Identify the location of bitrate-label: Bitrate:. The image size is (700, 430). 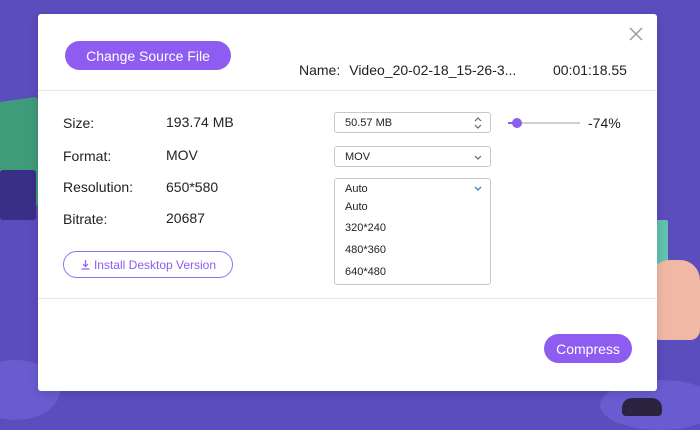
(85, 219).